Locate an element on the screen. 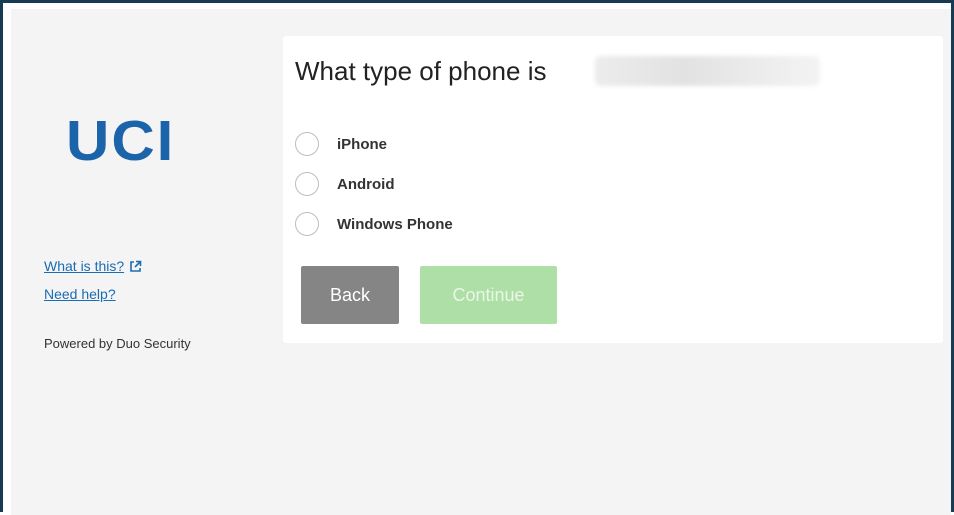  what-is-this-link: What is this? is located at coordinates (93, 267).